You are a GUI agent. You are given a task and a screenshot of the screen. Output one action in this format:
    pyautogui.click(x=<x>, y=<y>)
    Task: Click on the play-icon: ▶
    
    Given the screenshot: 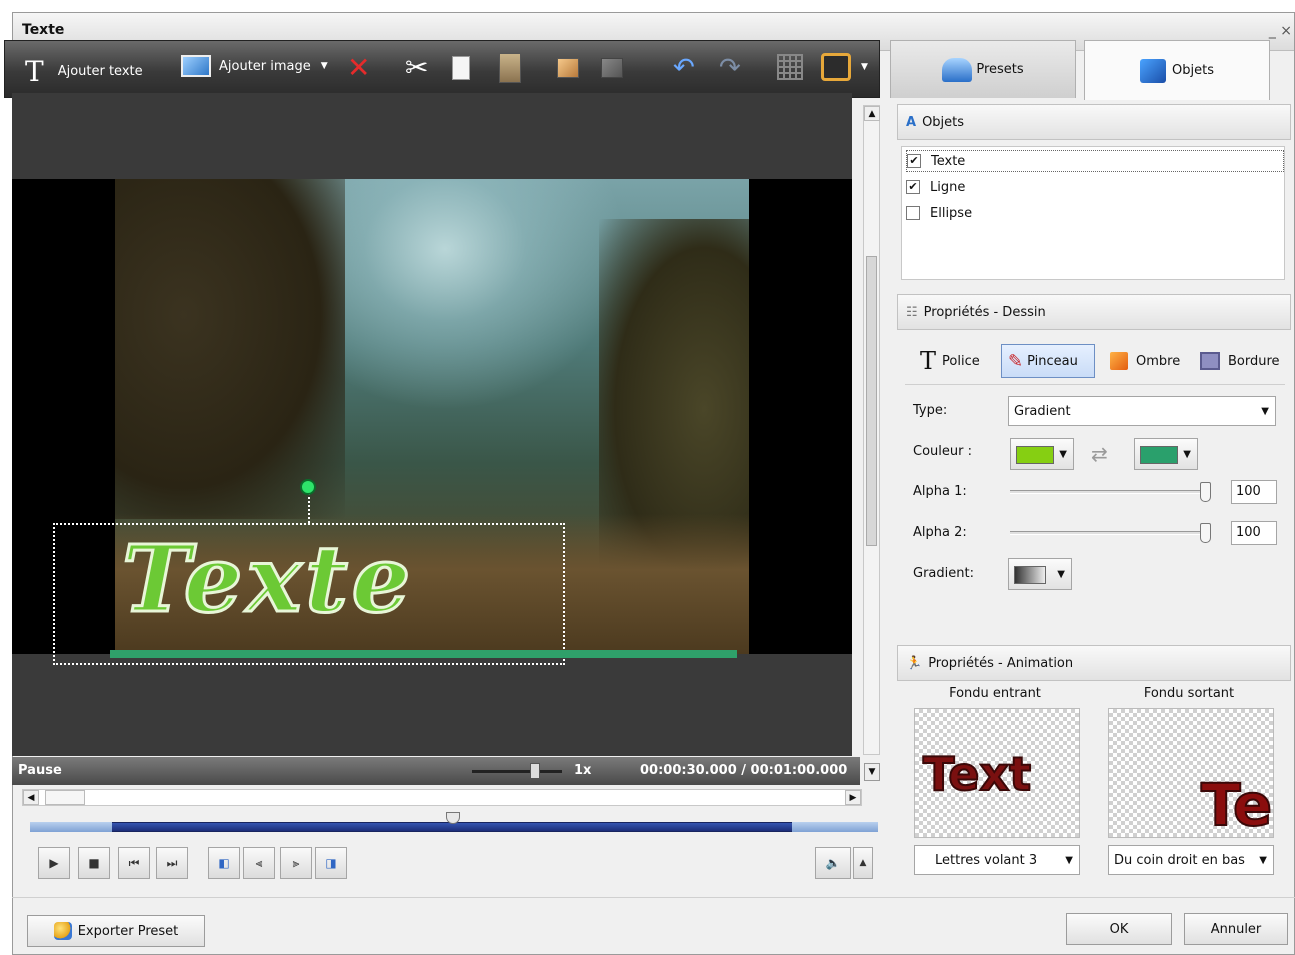 What is the action you would take?
    pyautogui.click(x=54, y=863)
    